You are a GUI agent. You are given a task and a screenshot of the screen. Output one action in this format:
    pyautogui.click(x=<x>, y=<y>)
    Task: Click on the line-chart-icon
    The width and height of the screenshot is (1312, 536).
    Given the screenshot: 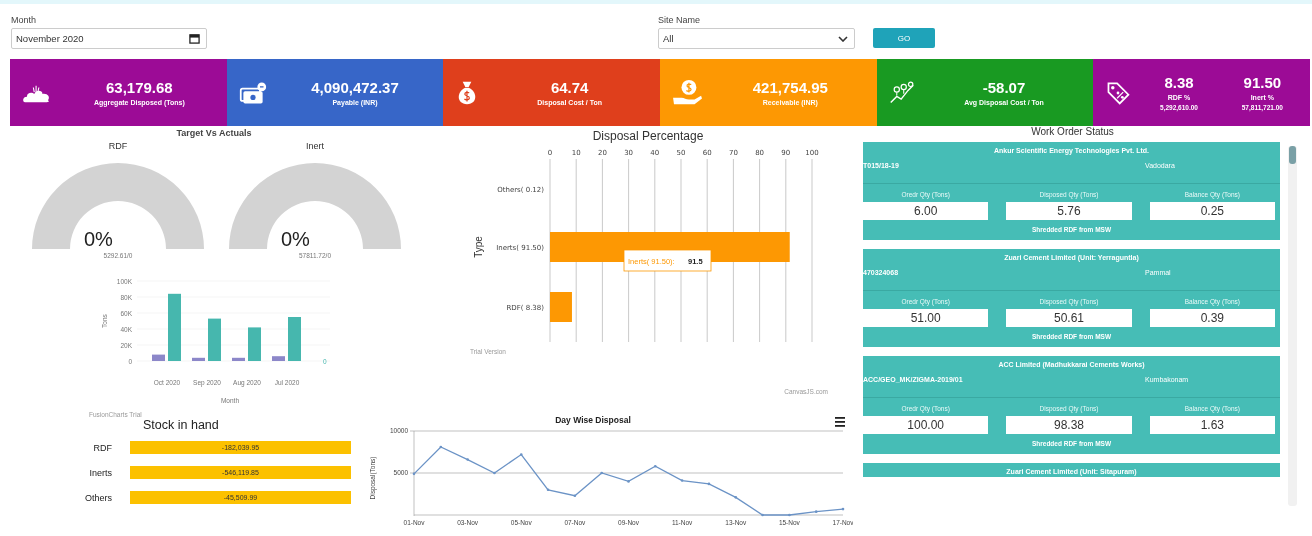 What is the action you would take?
    pyautogui.click(x=901, y=92)
    